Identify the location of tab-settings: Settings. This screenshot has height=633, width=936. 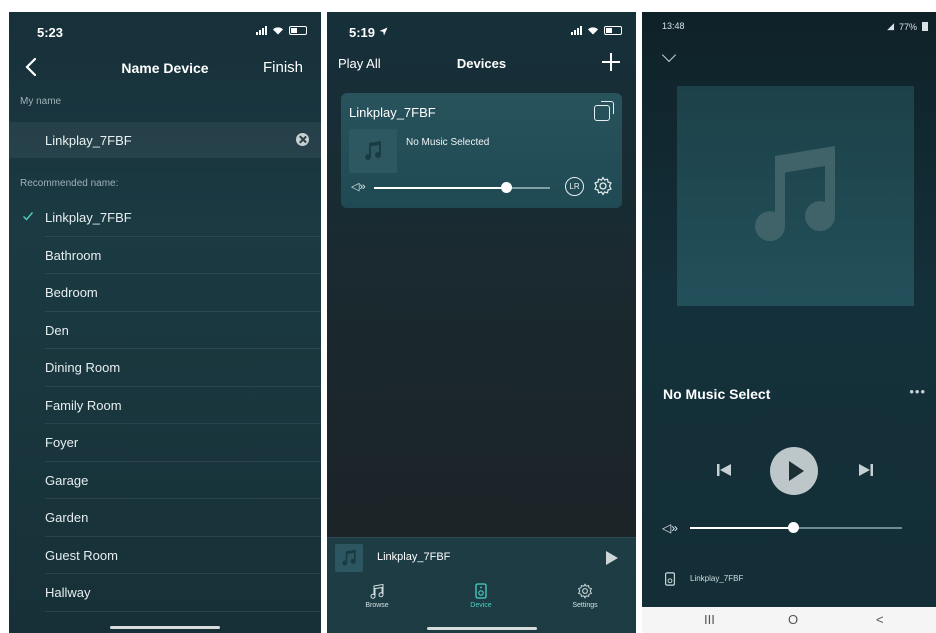
(585, 596).